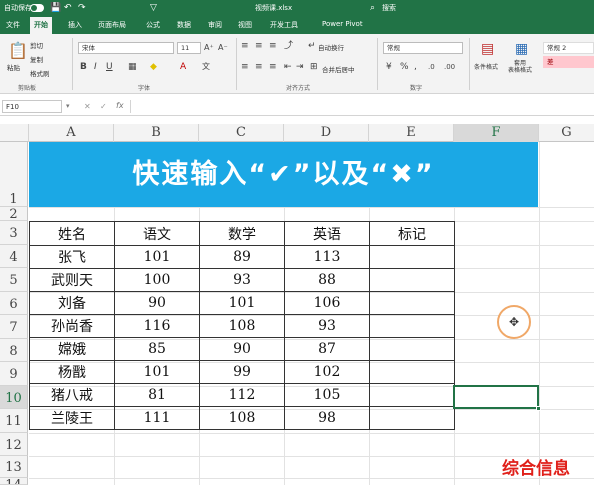 Image resolution: width=594 pixels, height=485 pixels. I want to click on row-header: 2, so click(14, 214).